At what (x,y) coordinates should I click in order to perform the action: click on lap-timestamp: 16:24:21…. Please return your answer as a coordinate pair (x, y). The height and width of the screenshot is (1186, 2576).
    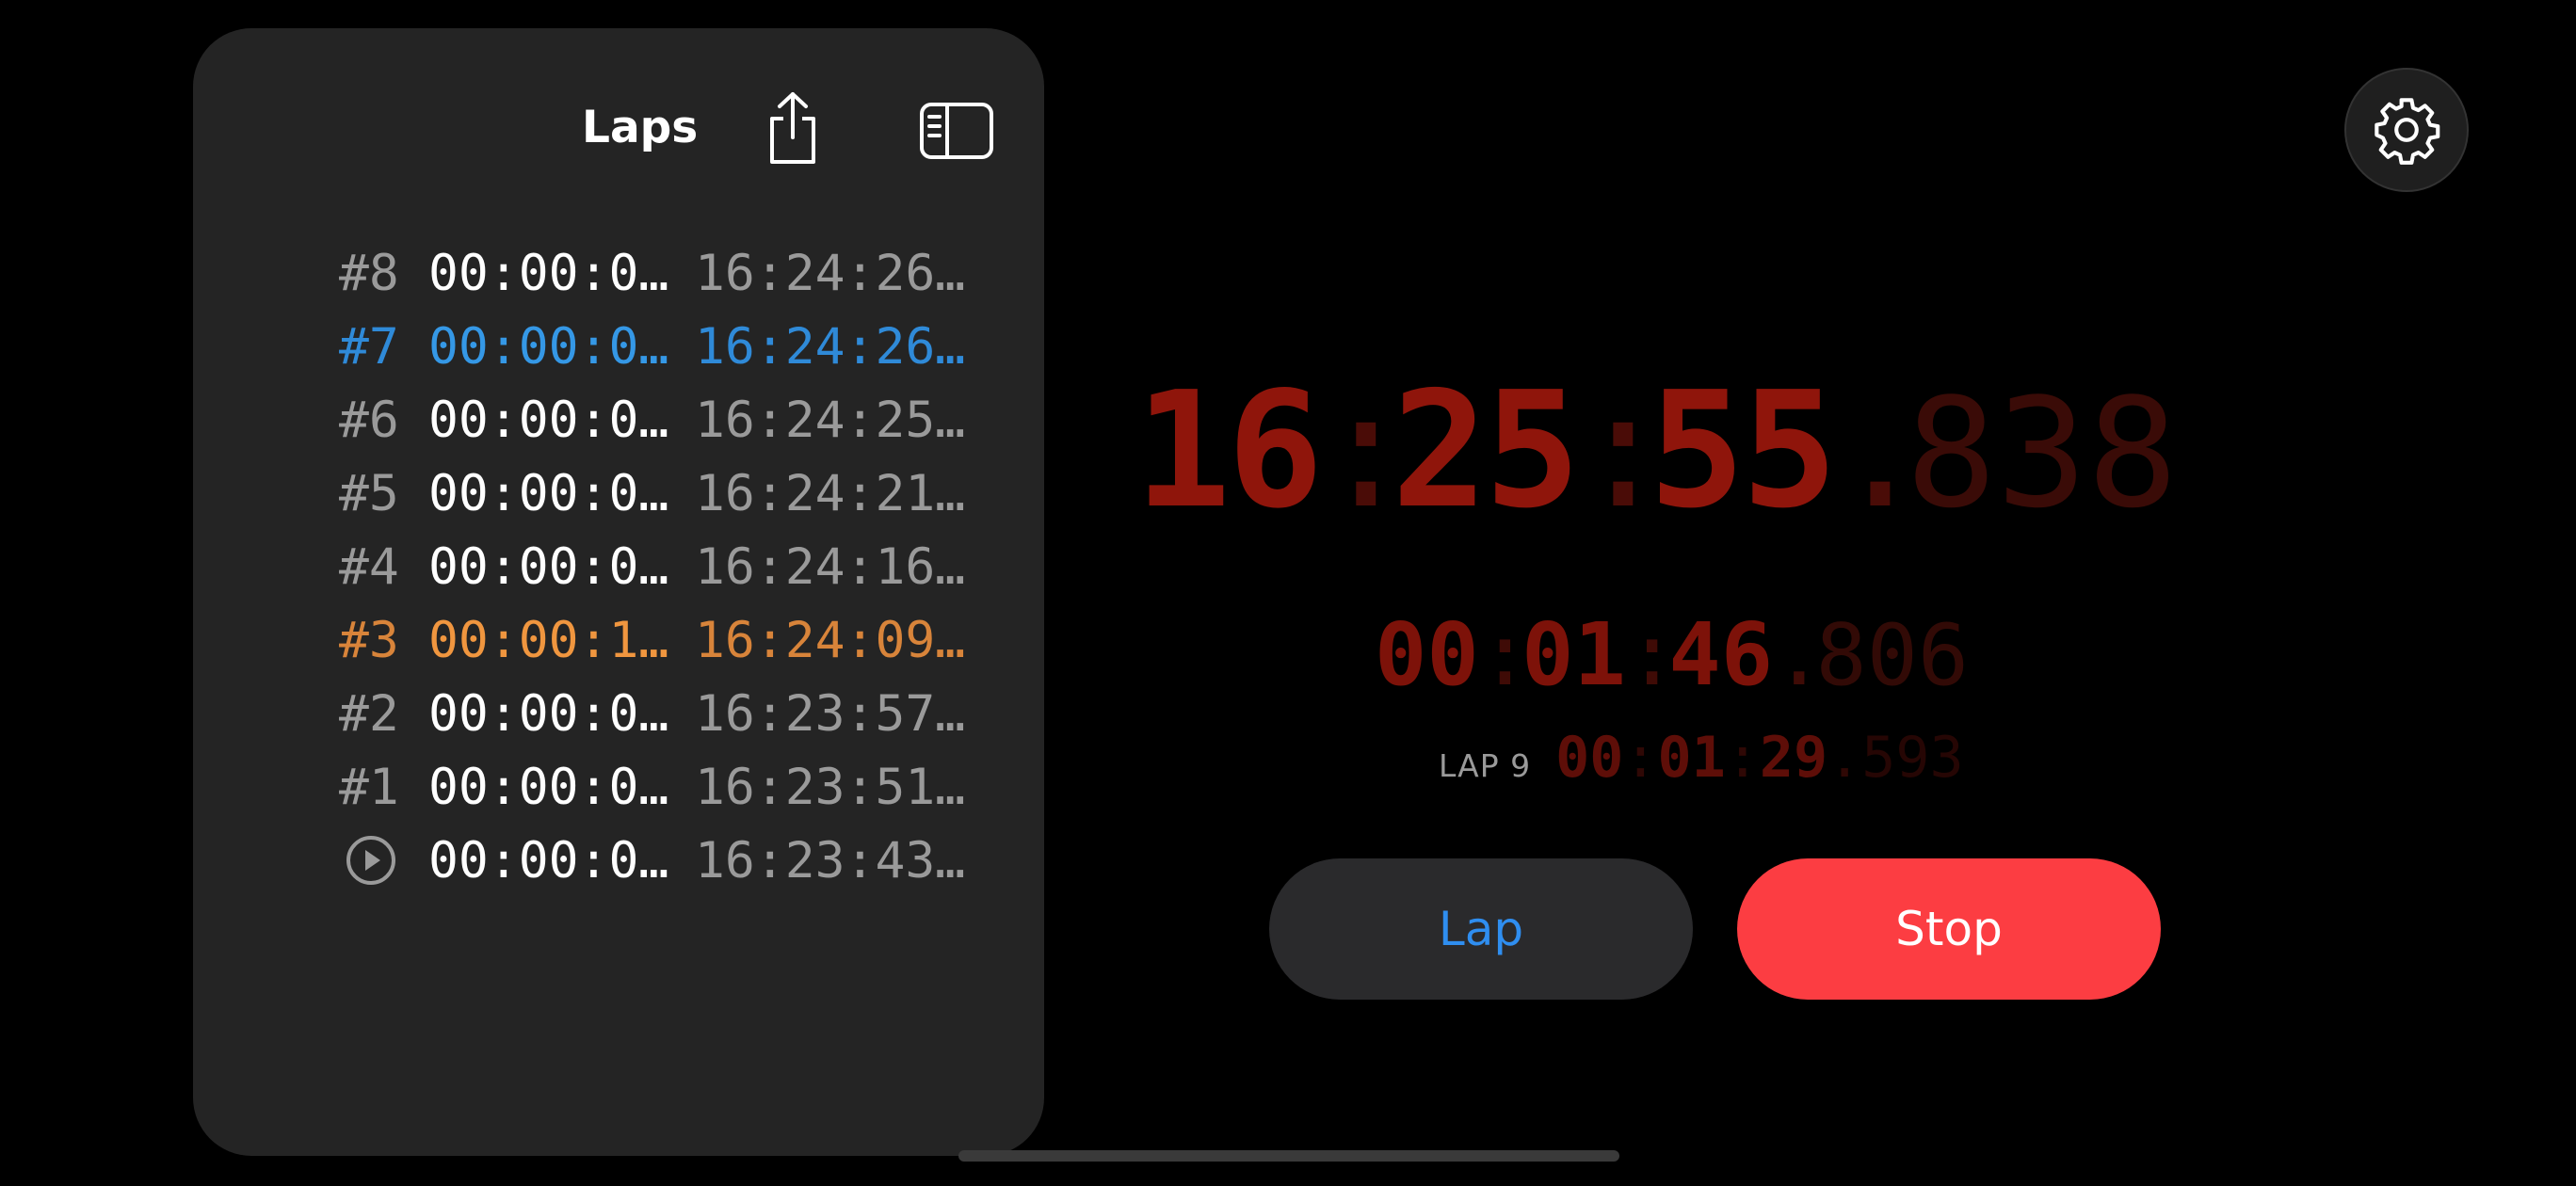
    Looking at the image, I should click on (830, 493).